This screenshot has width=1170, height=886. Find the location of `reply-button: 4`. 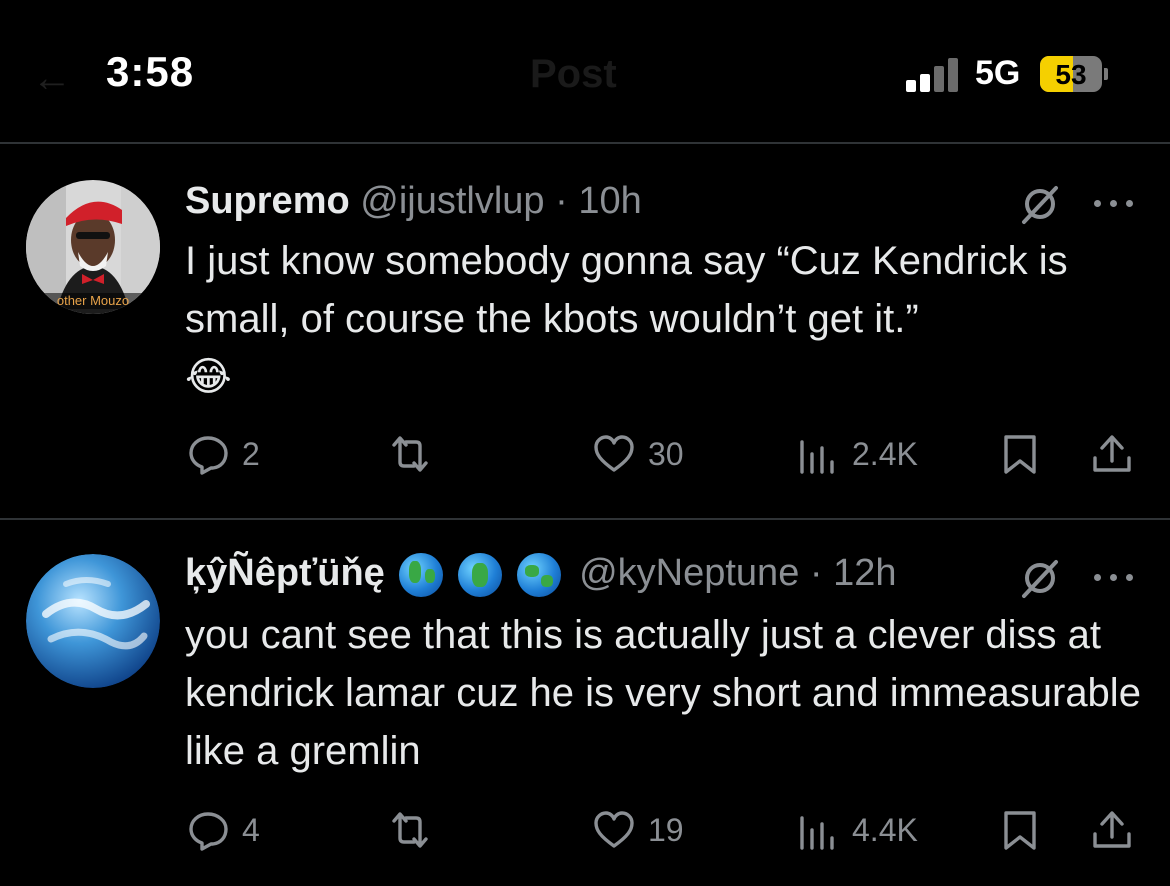

reply-button: 4 is located at coordinates (223, 830).